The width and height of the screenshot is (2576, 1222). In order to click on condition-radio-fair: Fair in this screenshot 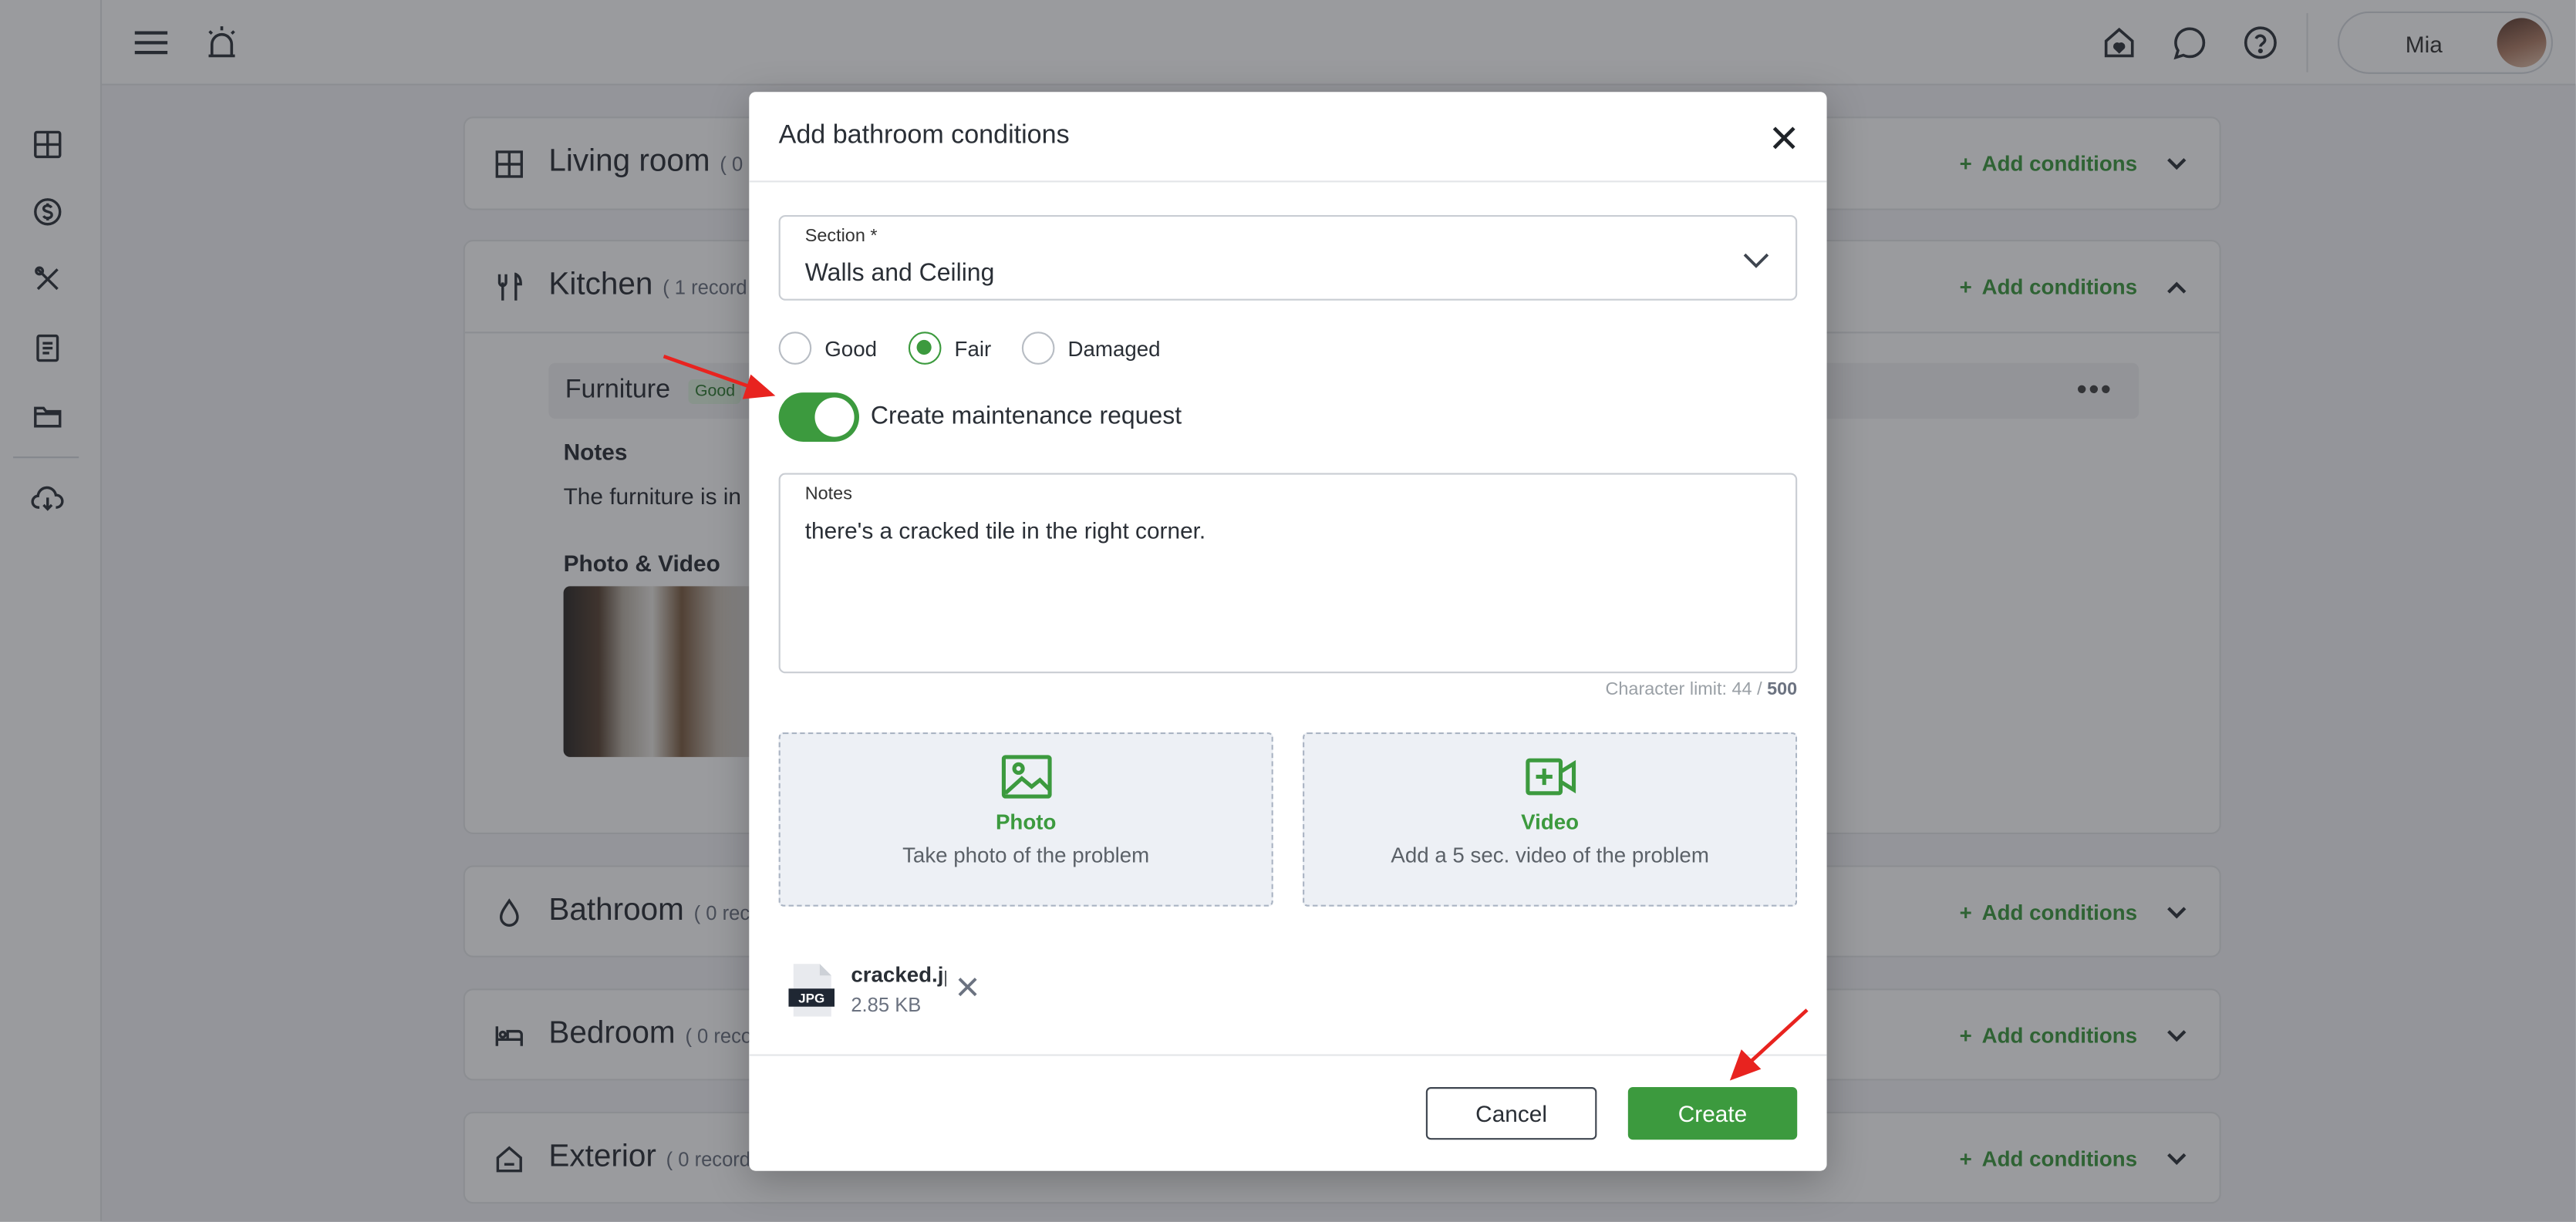, I will do `click(950, 348)`.